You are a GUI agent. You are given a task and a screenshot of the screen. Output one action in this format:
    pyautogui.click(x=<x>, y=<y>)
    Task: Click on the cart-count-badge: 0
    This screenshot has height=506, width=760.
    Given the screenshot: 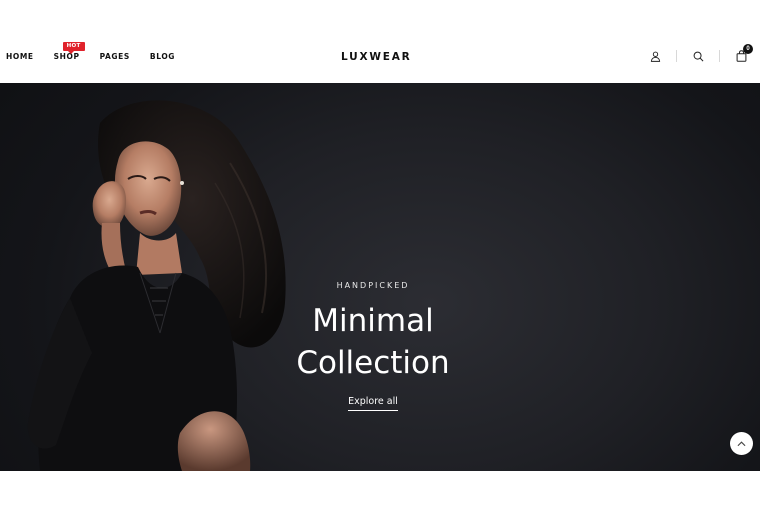 What is the action you would take?
    pyautogui.click(x=748, y=49)
    